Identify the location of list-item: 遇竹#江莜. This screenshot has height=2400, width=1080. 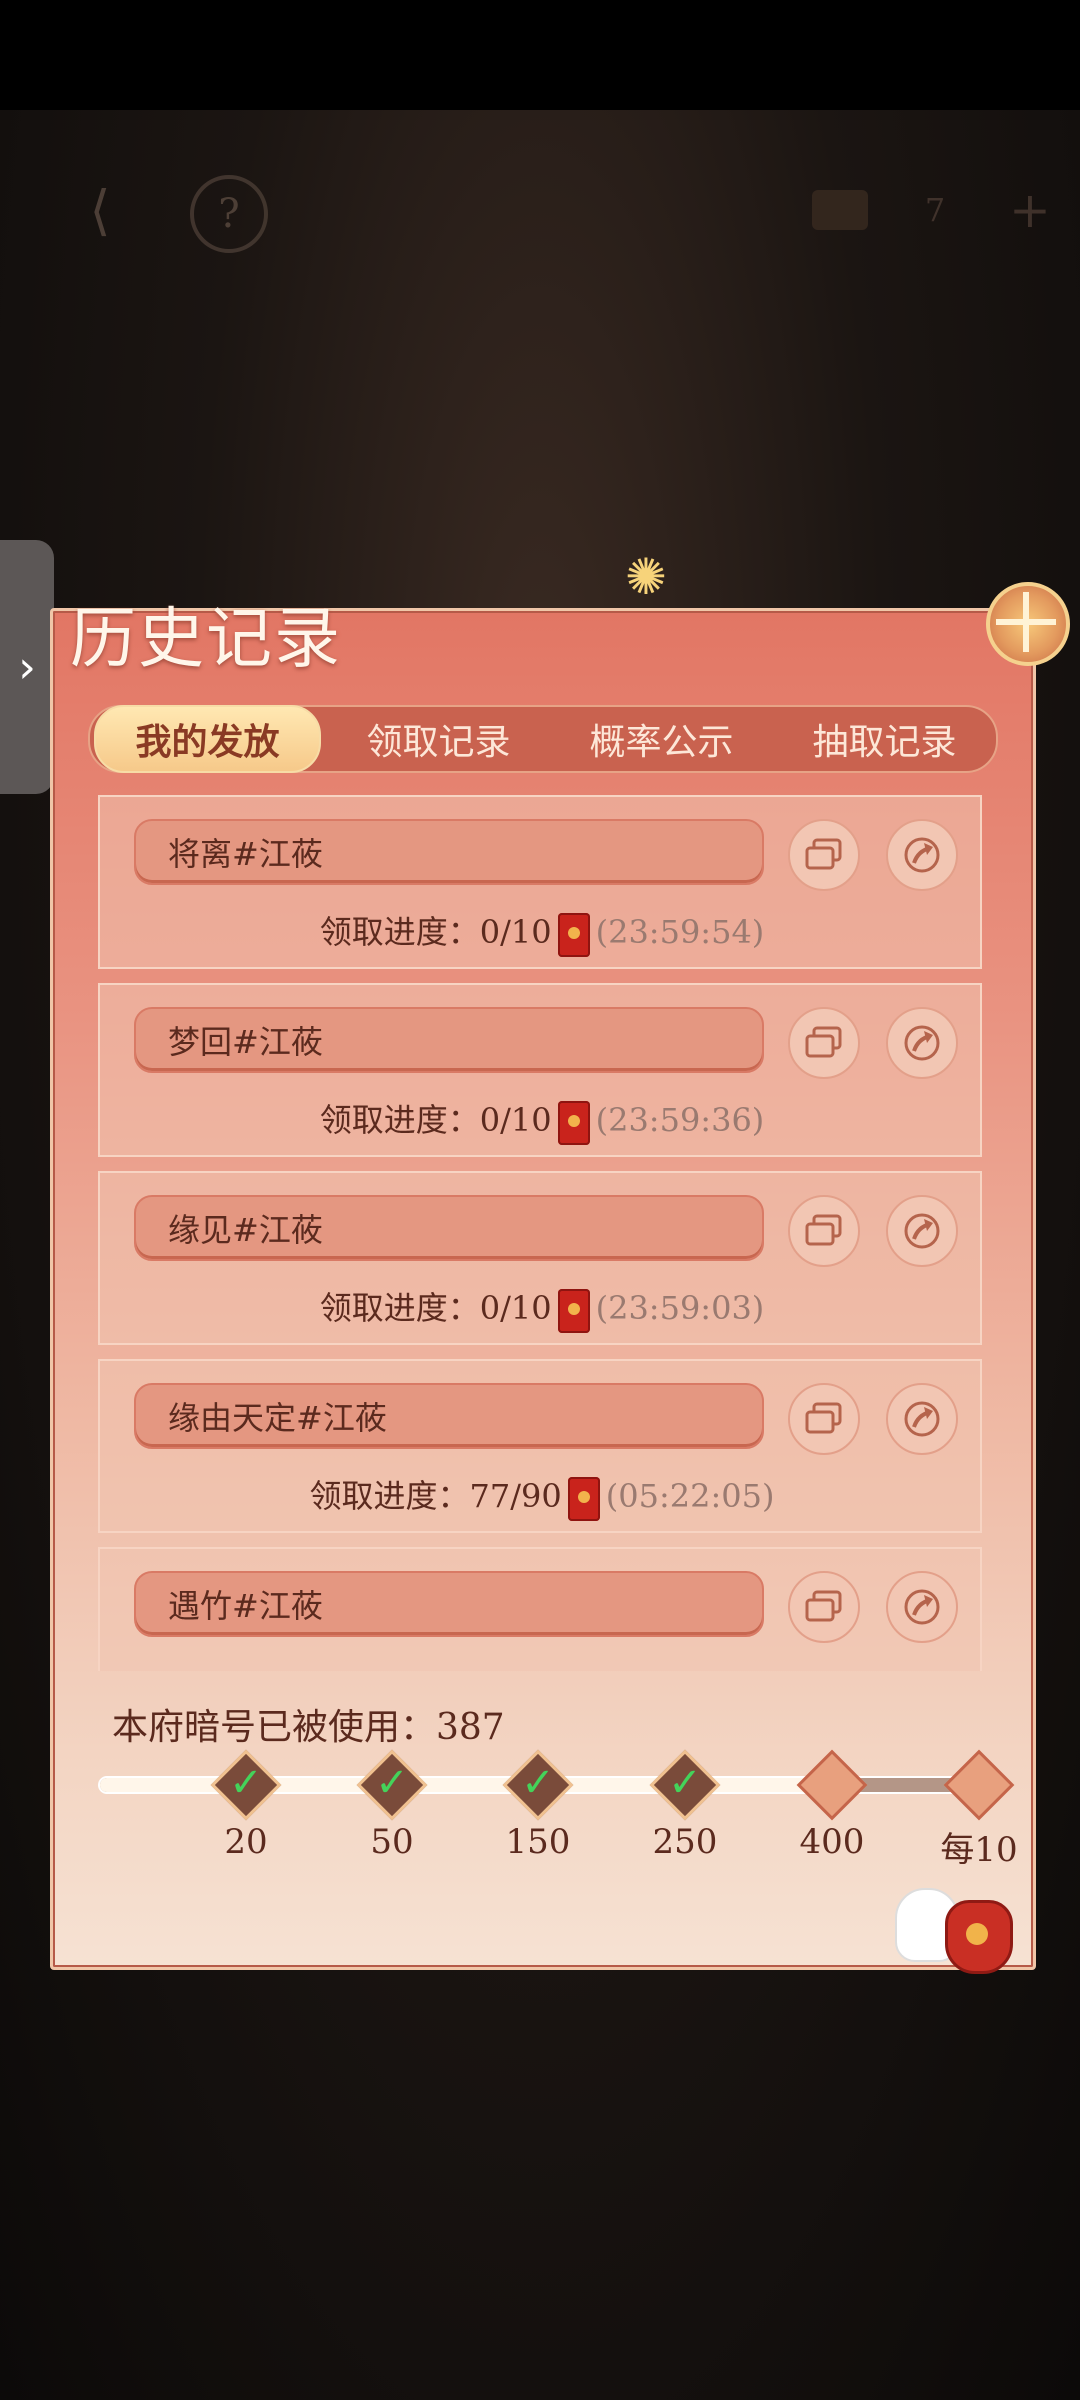
(540, 1609).